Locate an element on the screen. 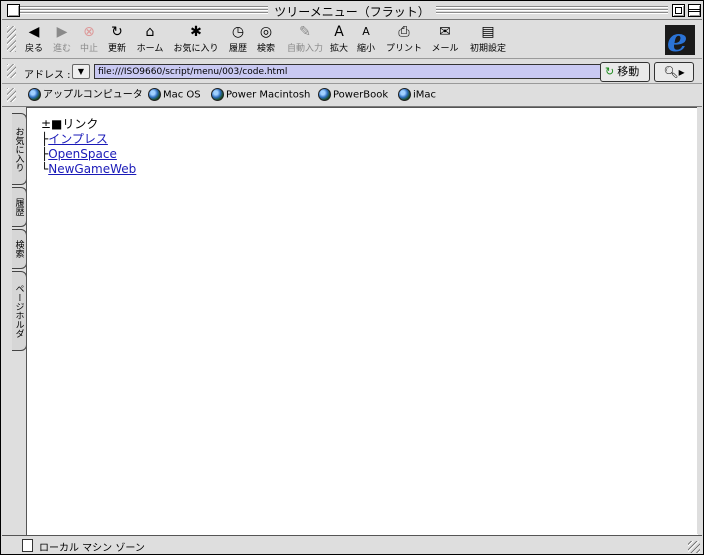 The image size is (704, 555). home-icon: ⌂ is located at coordinates (150, 32).